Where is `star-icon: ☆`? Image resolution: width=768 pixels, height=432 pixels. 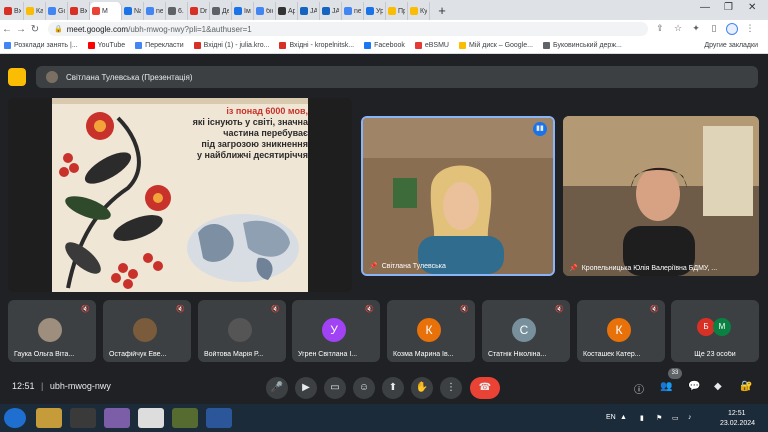 star-icon: ☆ is located at coordinates (678, 29).